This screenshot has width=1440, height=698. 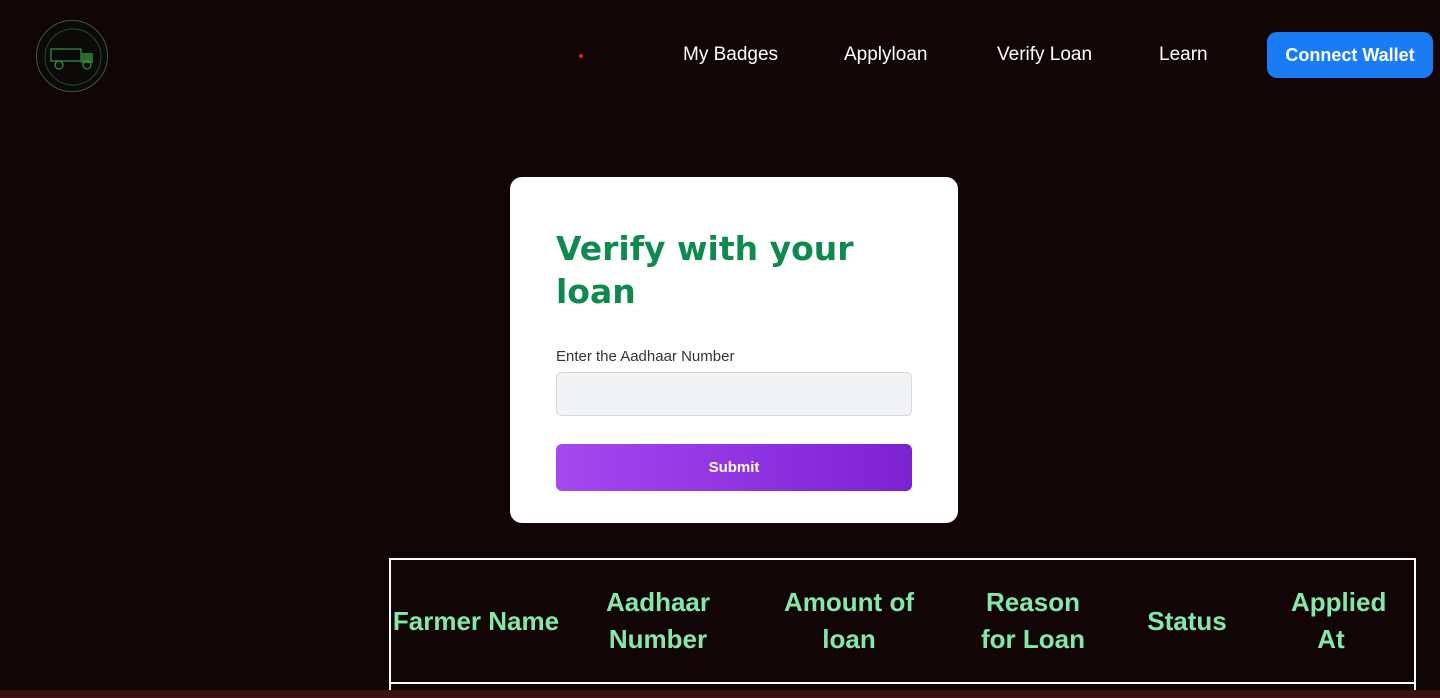 What do you see at coordinates (730, 55) in the screenshot?
I see `nav-my-badges: My Badges` at bounding box center [730, 55].